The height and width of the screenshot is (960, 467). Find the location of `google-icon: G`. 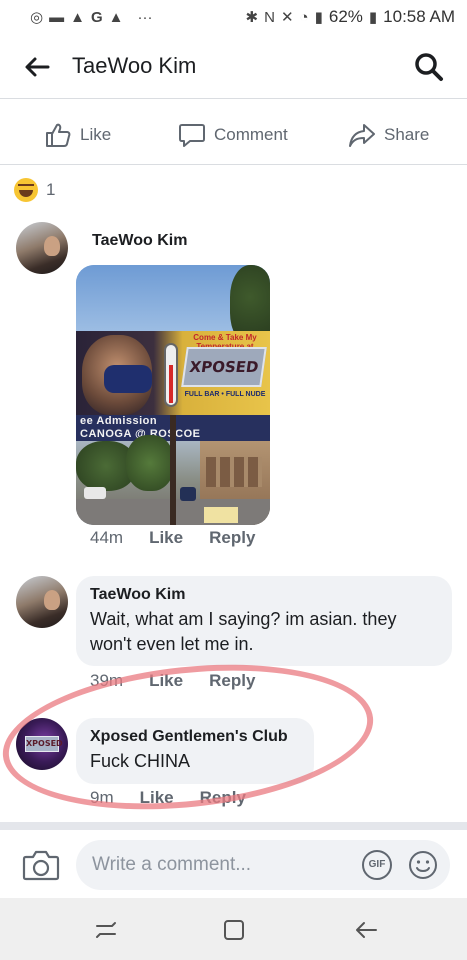

google-icon: G is located at coordinates (96, 17).